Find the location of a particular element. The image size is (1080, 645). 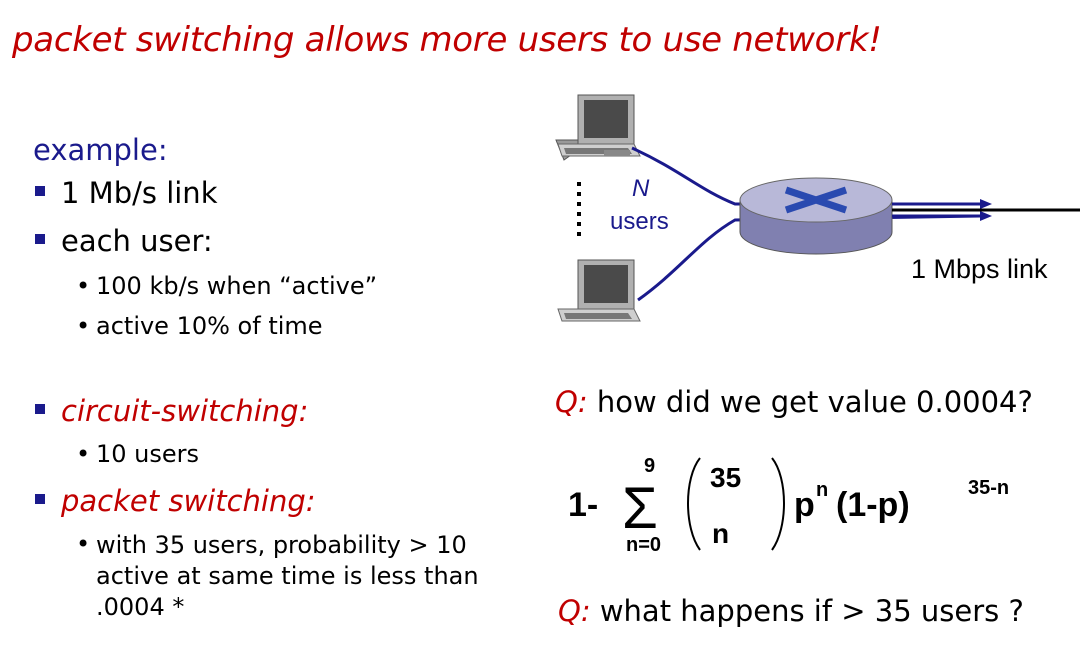

formula-sum-top: 9 is located at coordinates (649, 466).